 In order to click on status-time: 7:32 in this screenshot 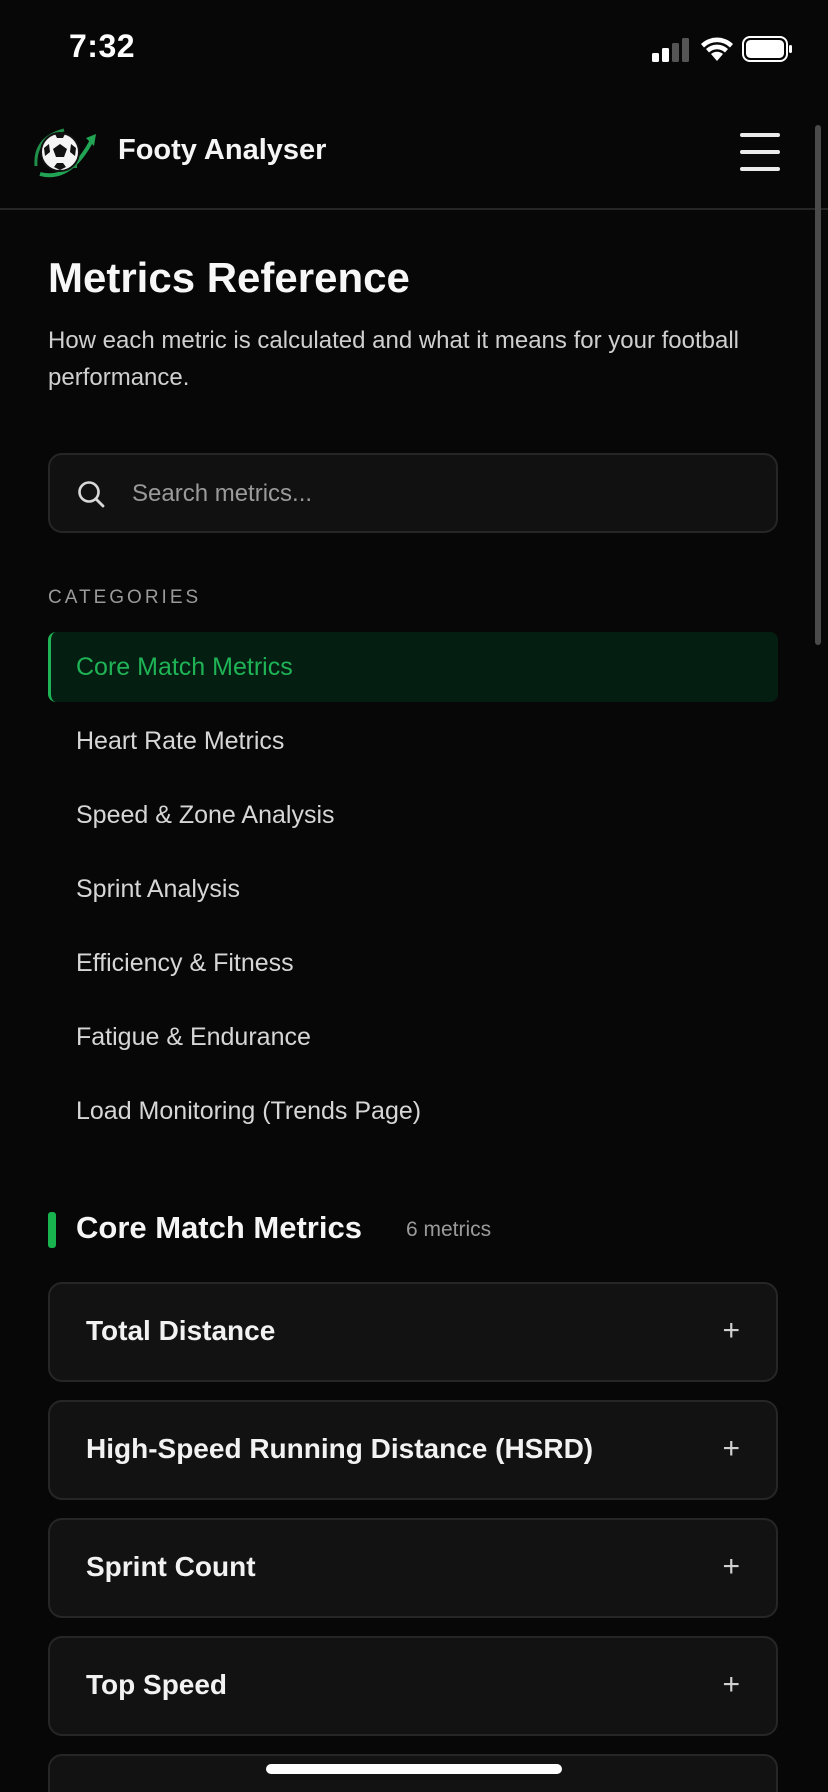, I will do `click(102, 46)`.